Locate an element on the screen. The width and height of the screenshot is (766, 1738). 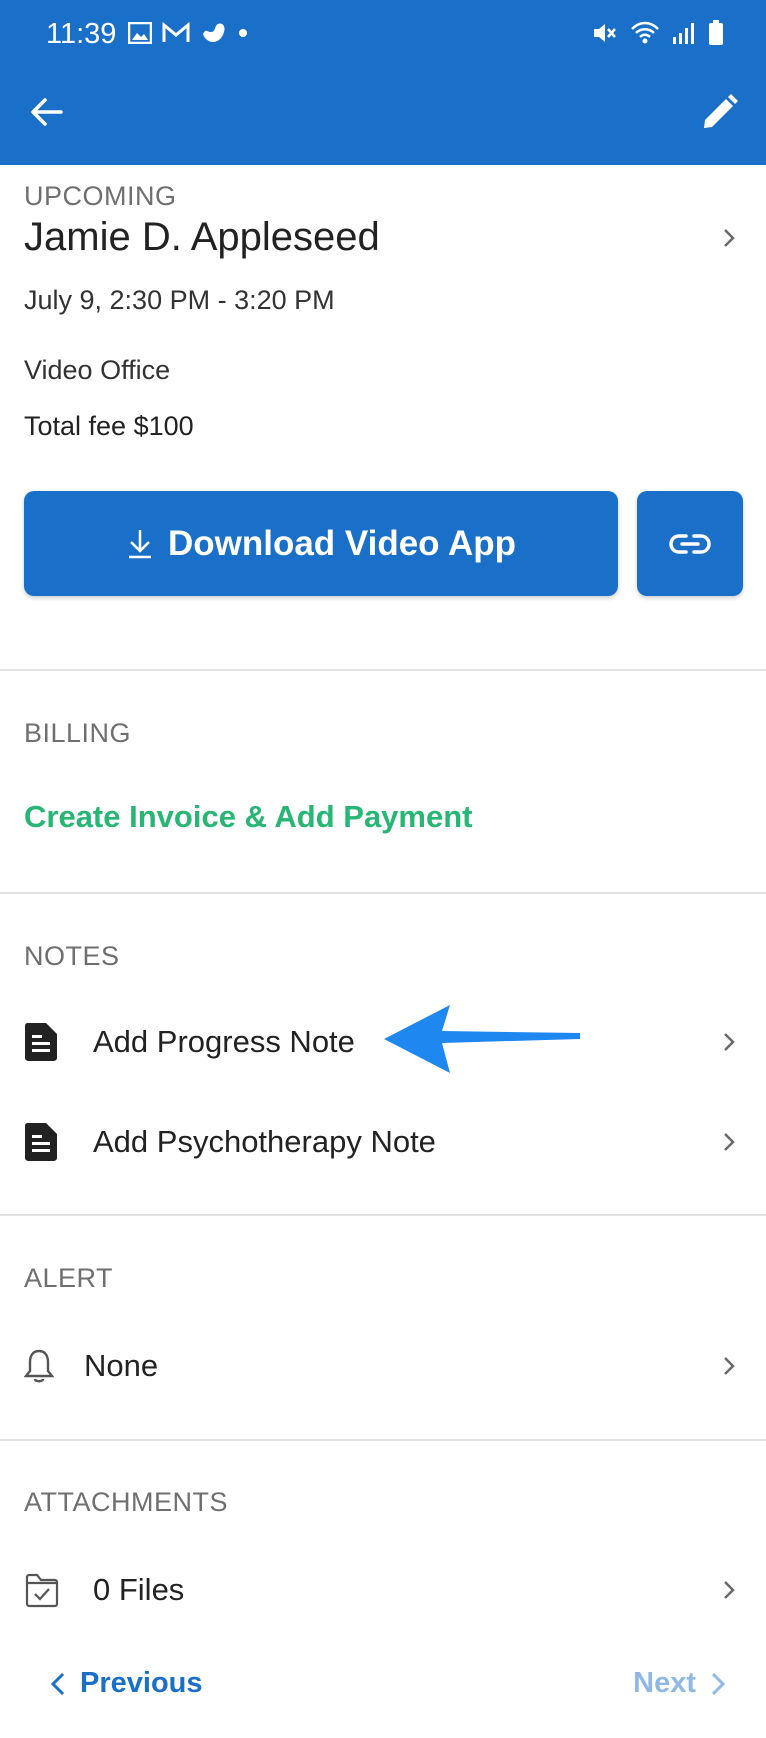
pencil-icon is located at coordinates (721, 111).